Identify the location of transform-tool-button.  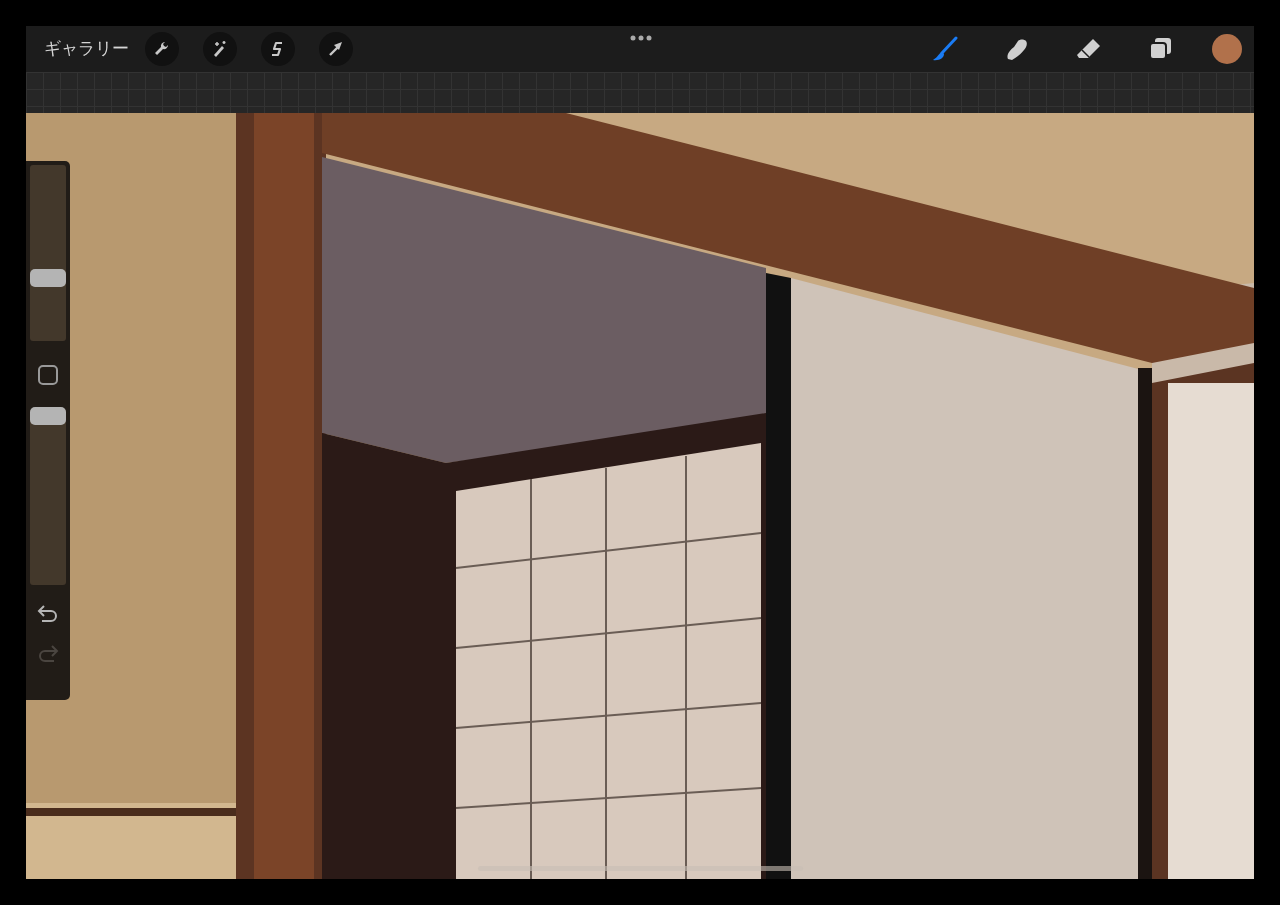
(336, 49).